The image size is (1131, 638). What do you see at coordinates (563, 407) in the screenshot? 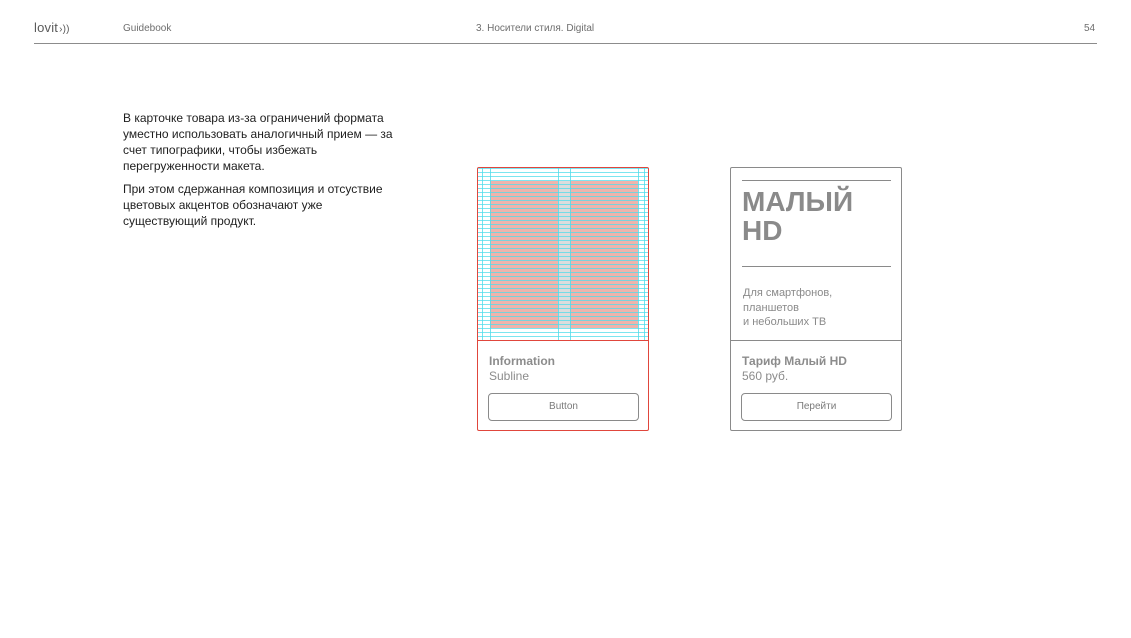
I see `card-button: Button` at bounding box center [563, 407].